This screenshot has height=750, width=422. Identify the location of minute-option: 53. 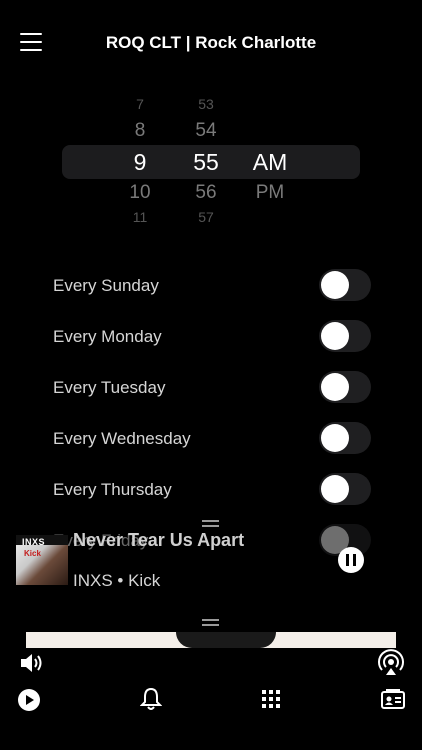
(206, 104).